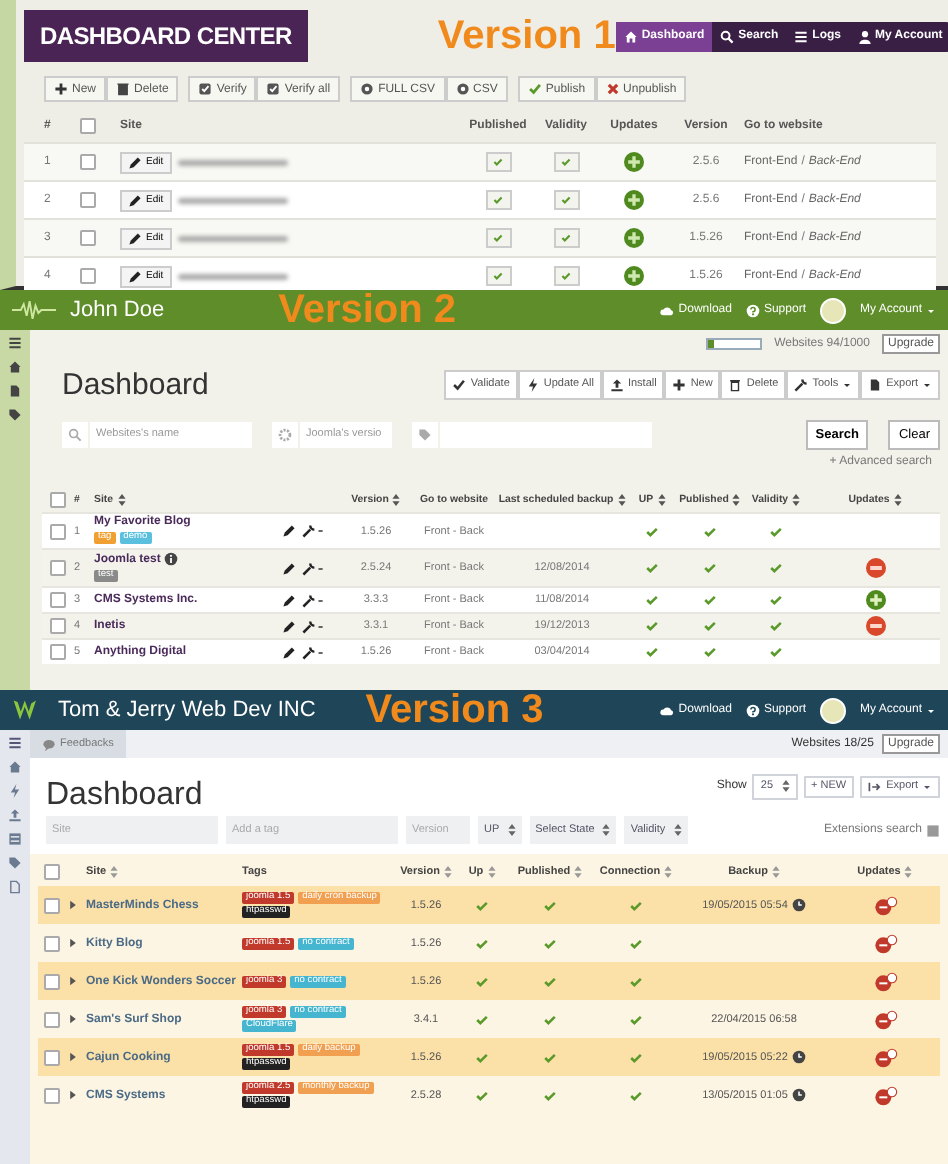 The height and width of the screenshot is (1164, 948). I want to click on list-icon, so click(15, 839).